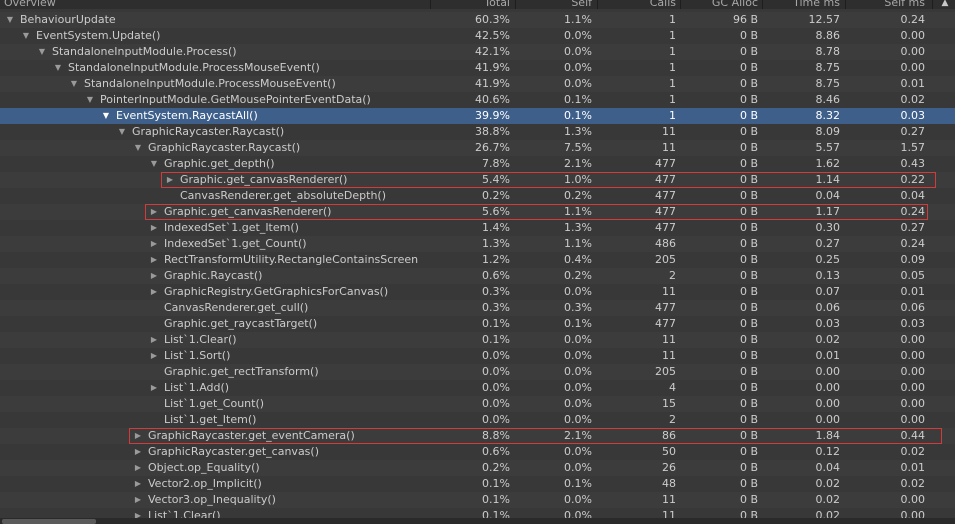  What do you see at coordinates (638, 4) in the screenshot?
I see `column-header-calls: Calls` at bounding box center [638, 4].